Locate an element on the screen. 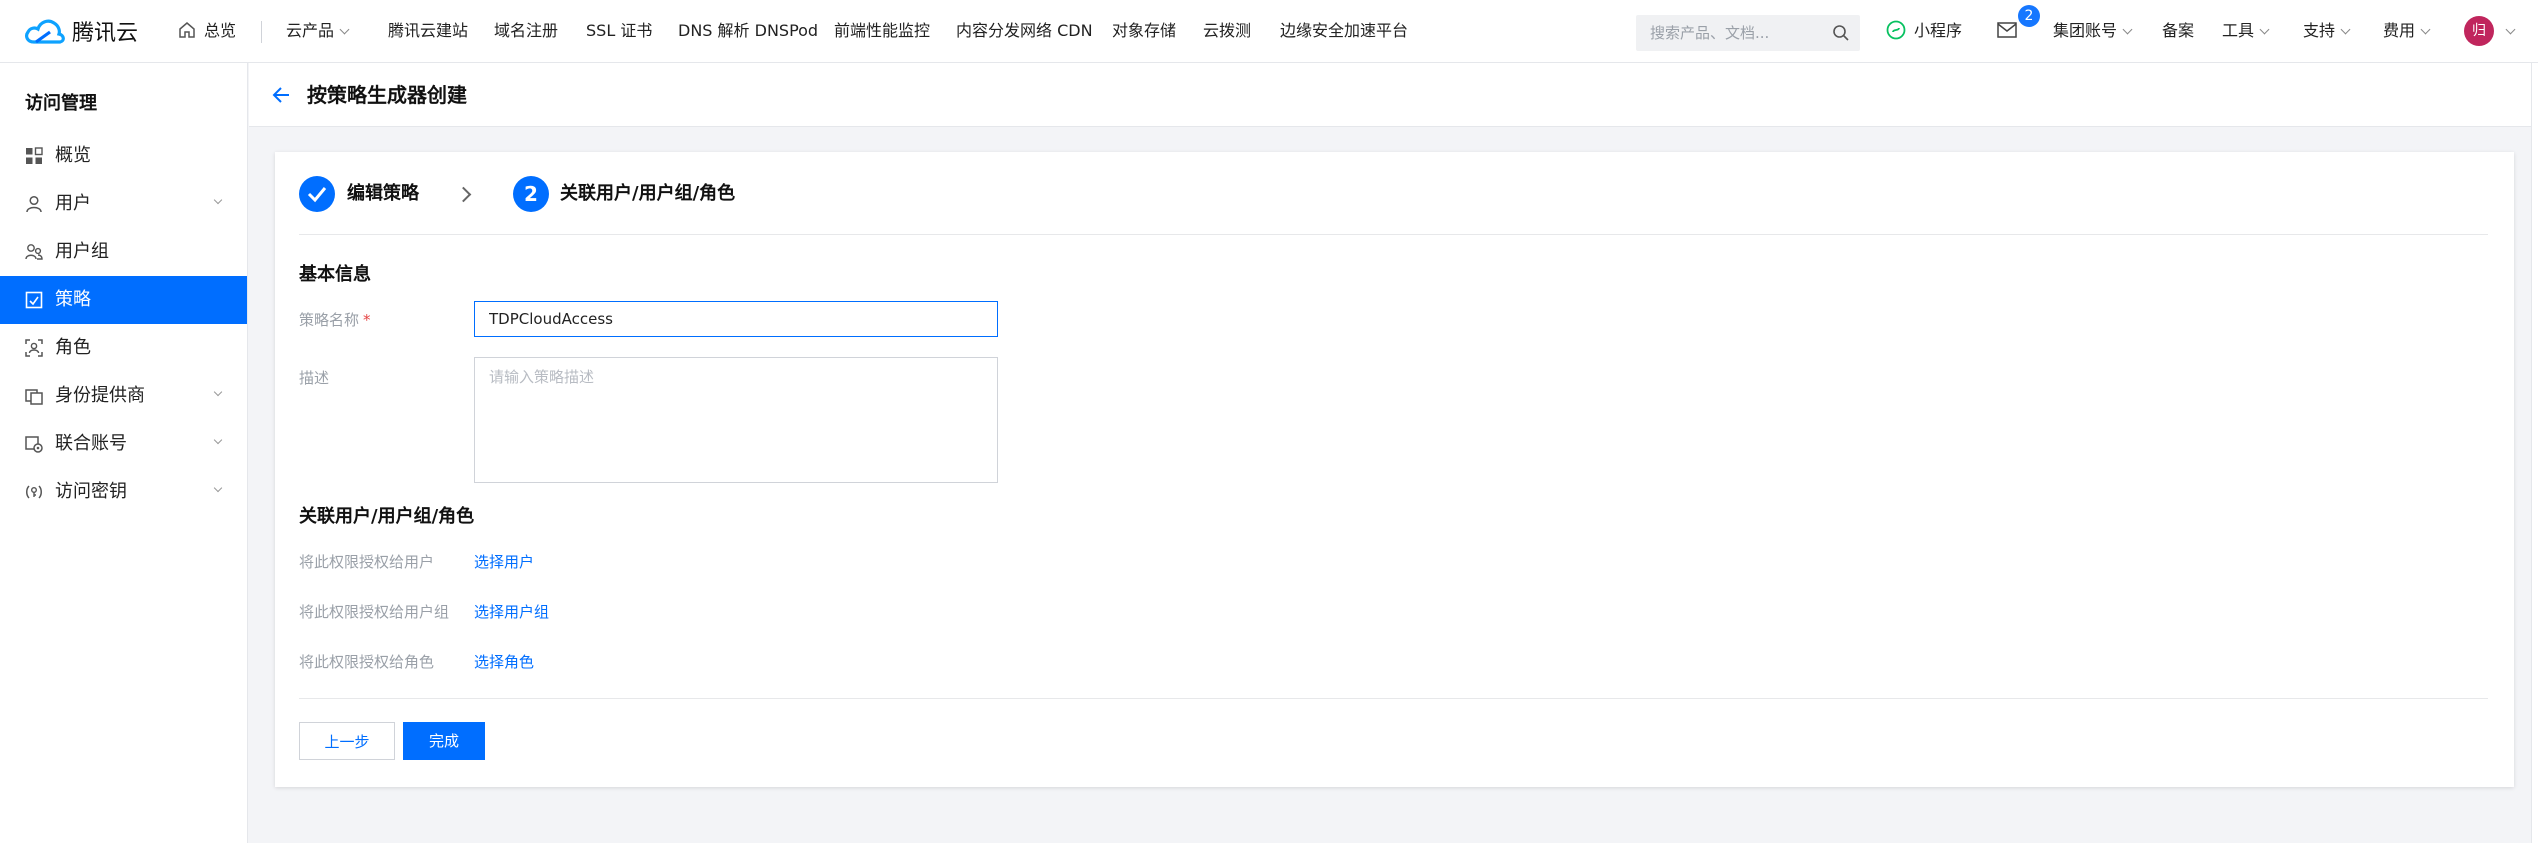  sidebar-item-identity-providers: 身份提供商 is located at coordinates (123, 396).